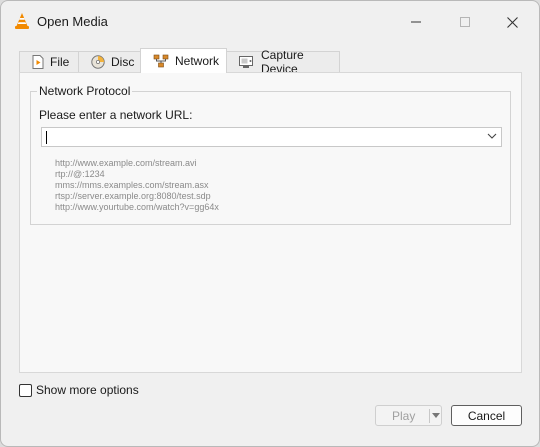 The width and height of the screenshot is (540, 447). I want to click on network-icon, so click(161, 61).